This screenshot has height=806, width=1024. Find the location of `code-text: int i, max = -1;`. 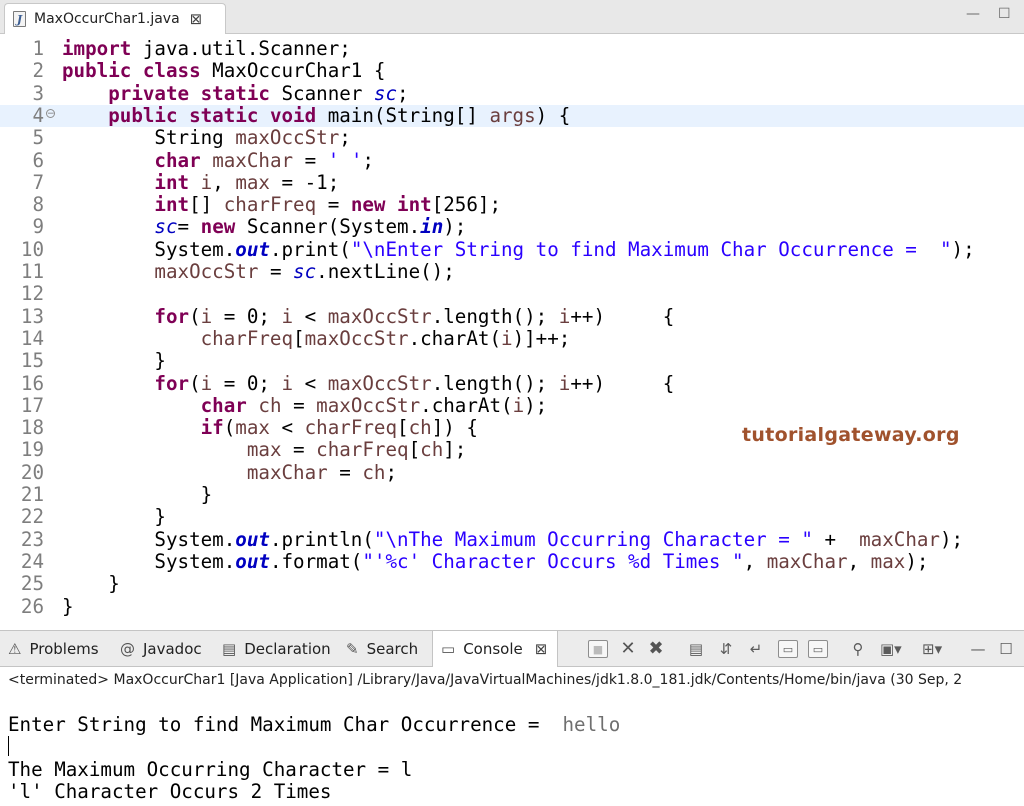

code-text: int i, max = -1; is located at coordinates (247, 182).